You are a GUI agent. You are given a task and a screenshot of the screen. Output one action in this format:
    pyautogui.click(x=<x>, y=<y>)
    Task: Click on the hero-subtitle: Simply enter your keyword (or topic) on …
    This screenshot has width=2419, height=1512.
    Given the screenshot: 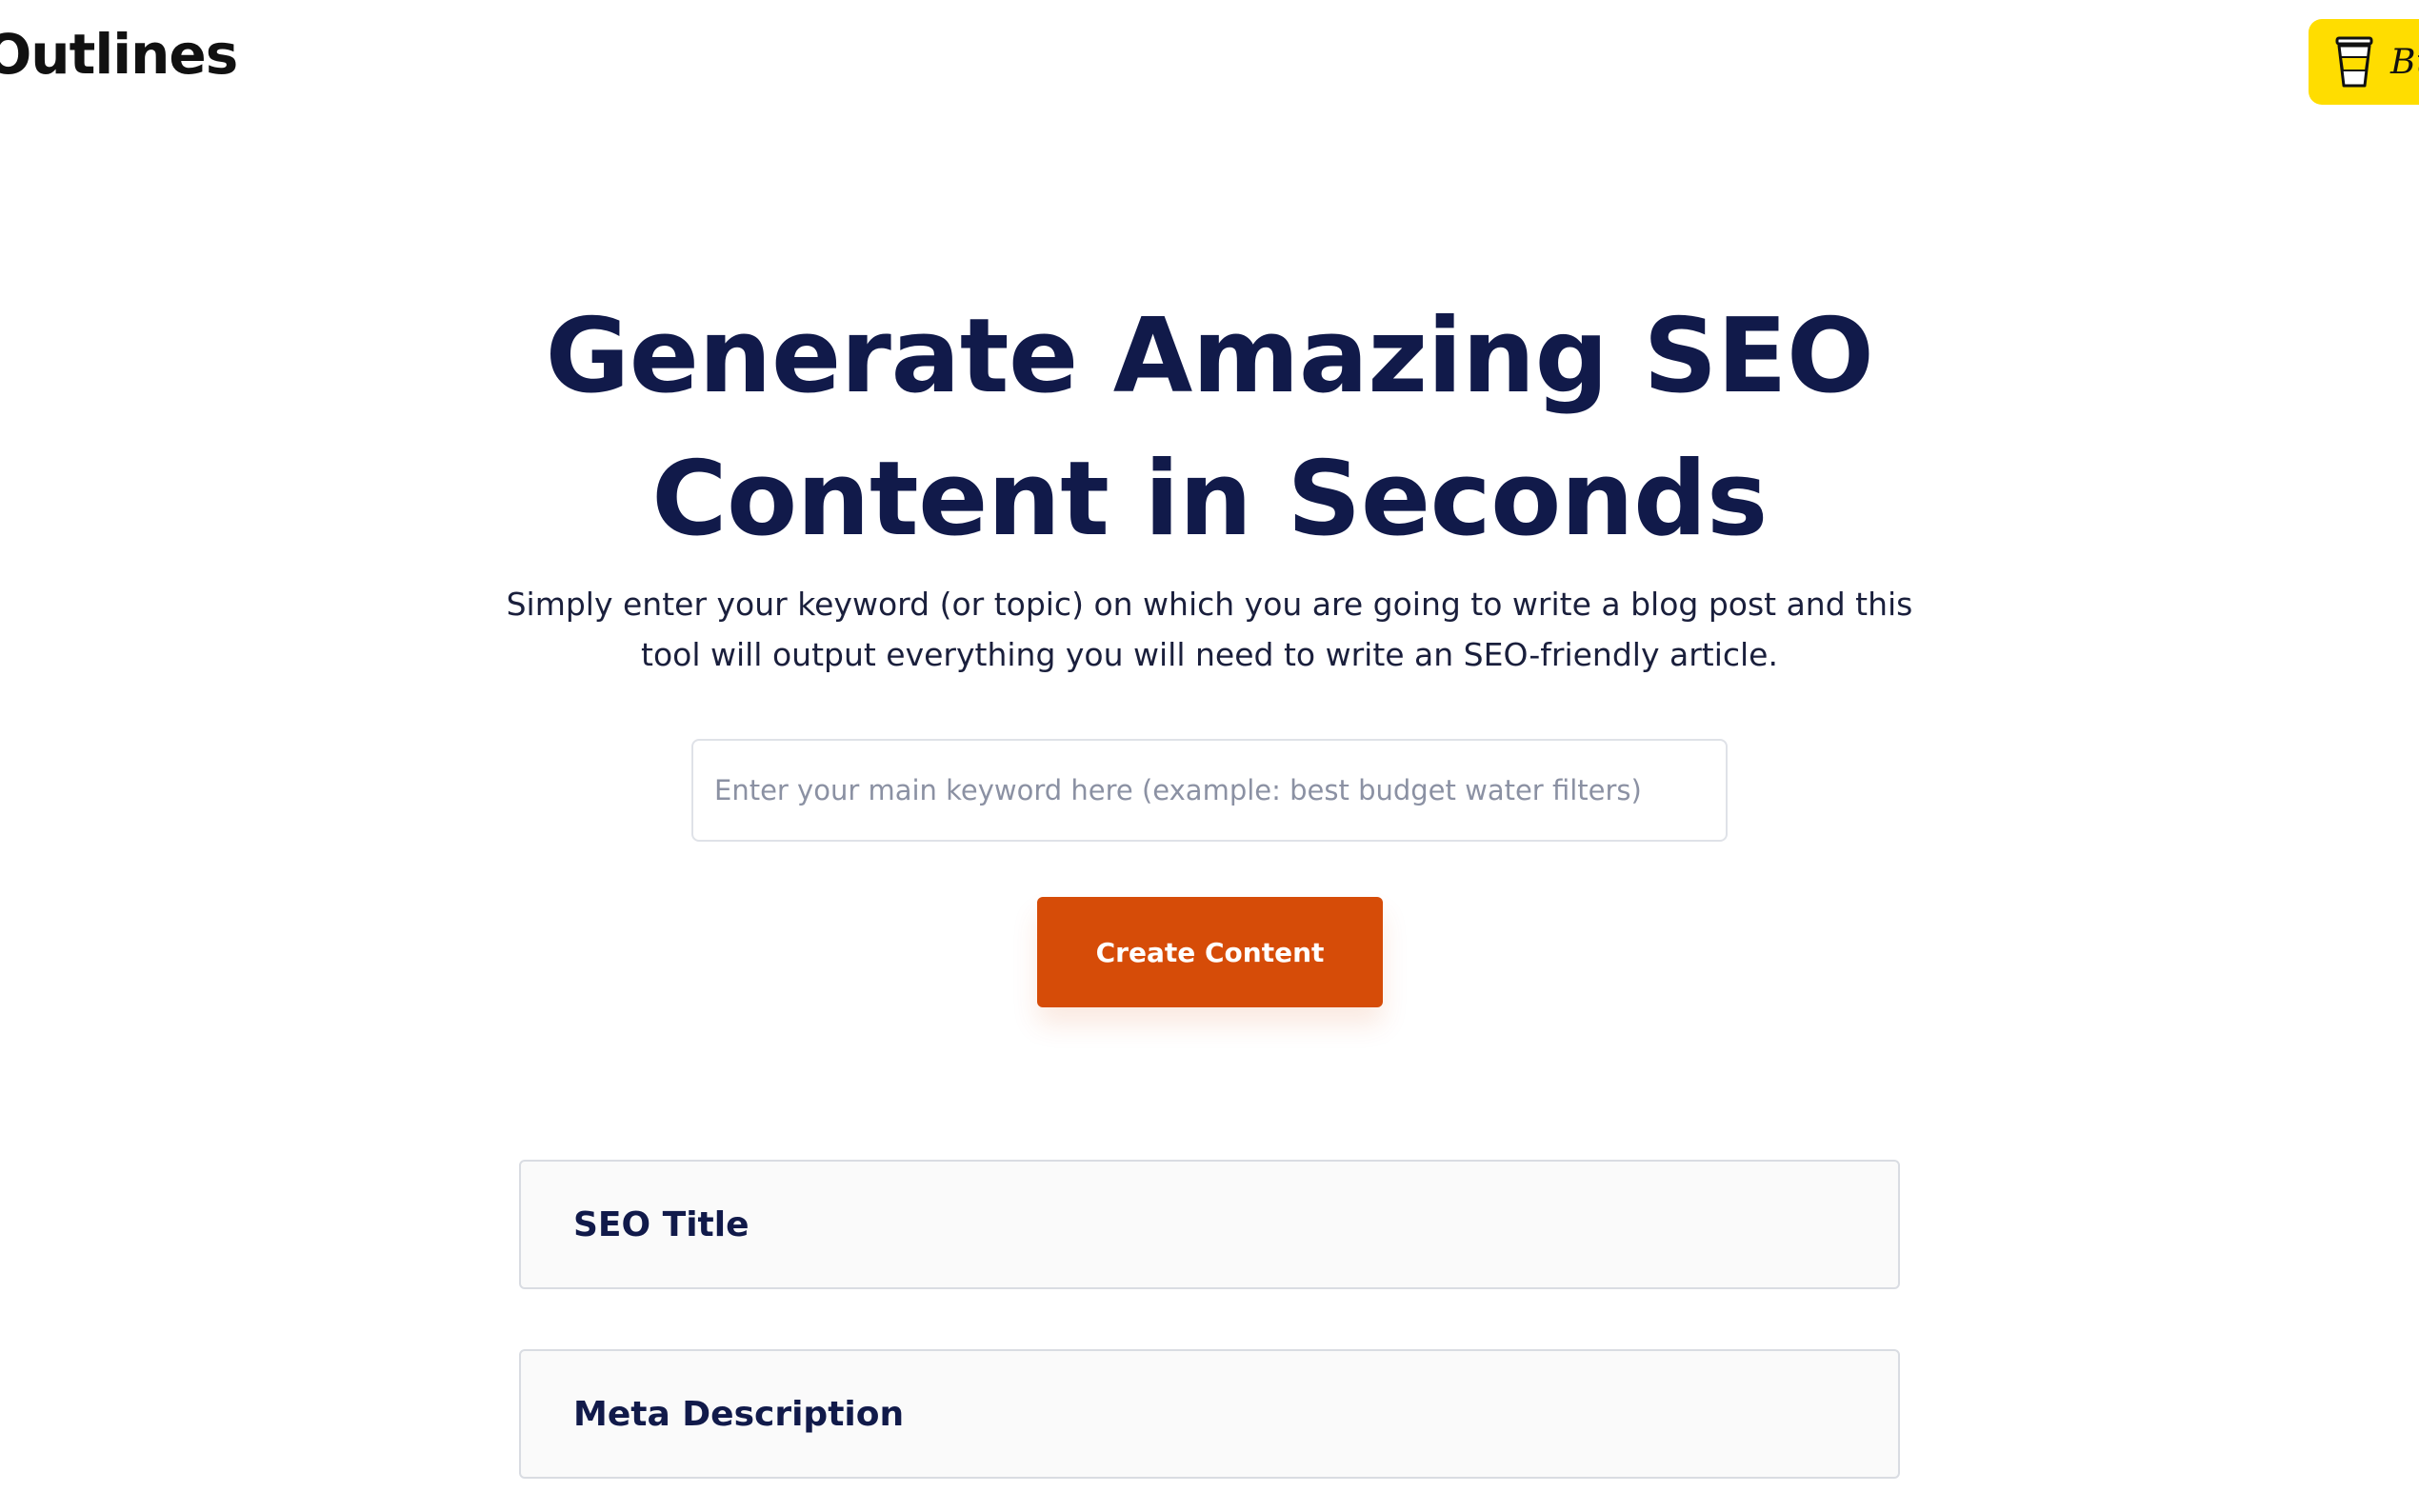 What is the action you would take?
    pyautogui.click(x=1209, y=629)
    